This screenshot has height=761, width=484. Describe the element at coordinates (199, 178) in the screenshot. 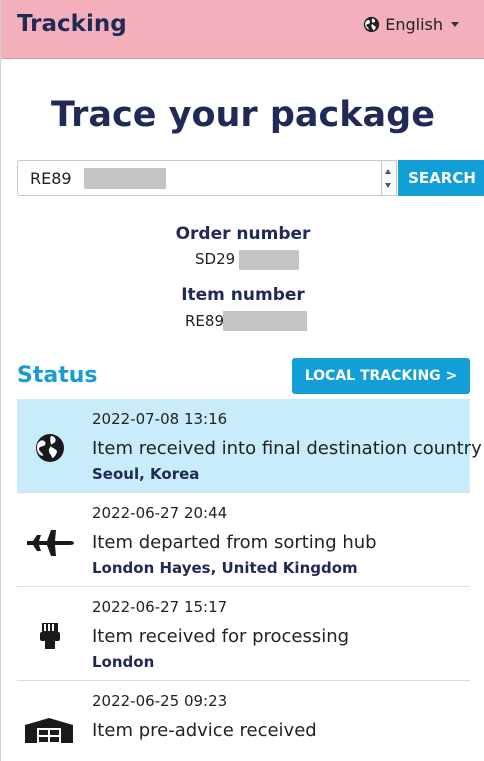

I see `tracking-number-input` at that location.